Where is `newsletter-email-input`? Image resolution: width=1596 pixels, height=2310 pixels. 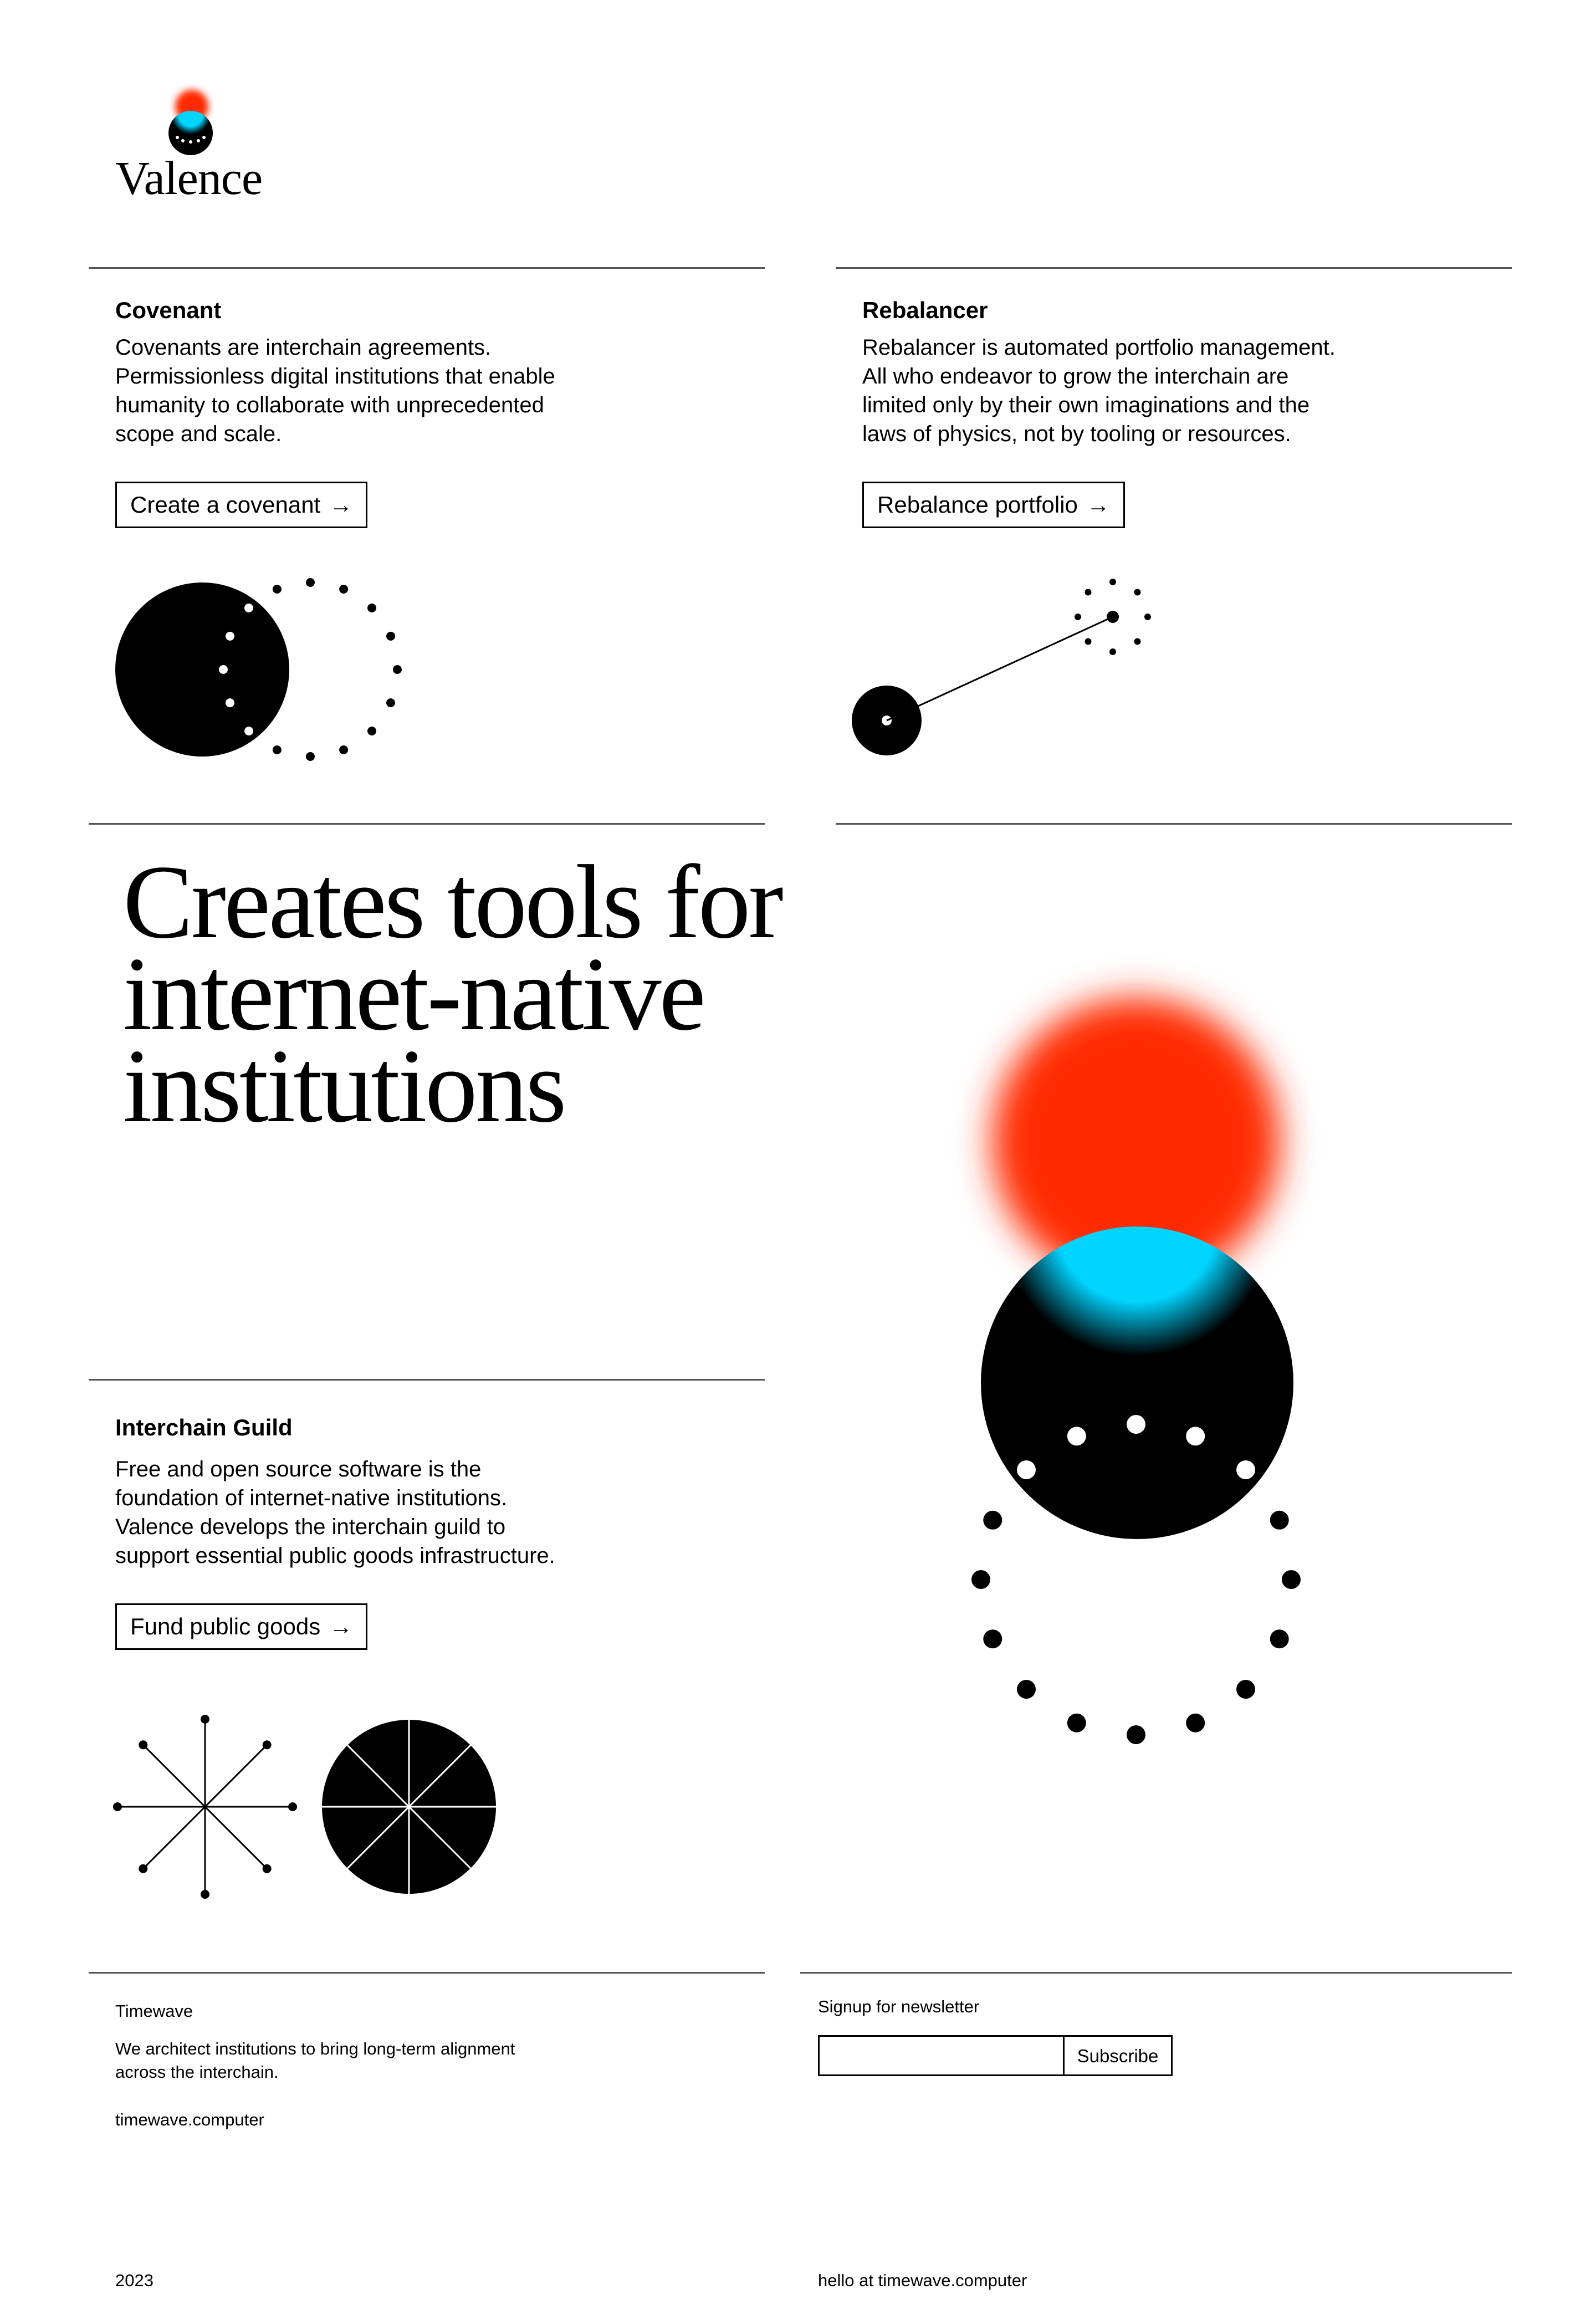
newsletter-email-input is located at coordinates (940, 2055).